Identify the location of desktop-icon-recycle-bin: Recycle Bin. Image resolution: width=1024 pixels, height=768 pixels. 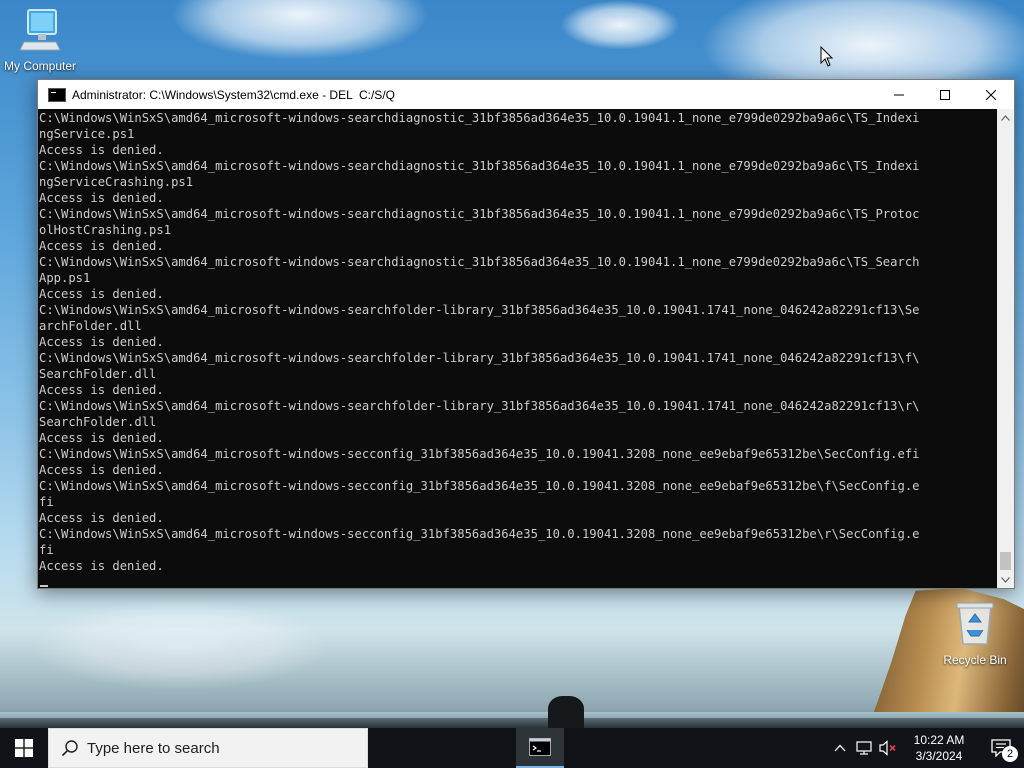
(975, 633).